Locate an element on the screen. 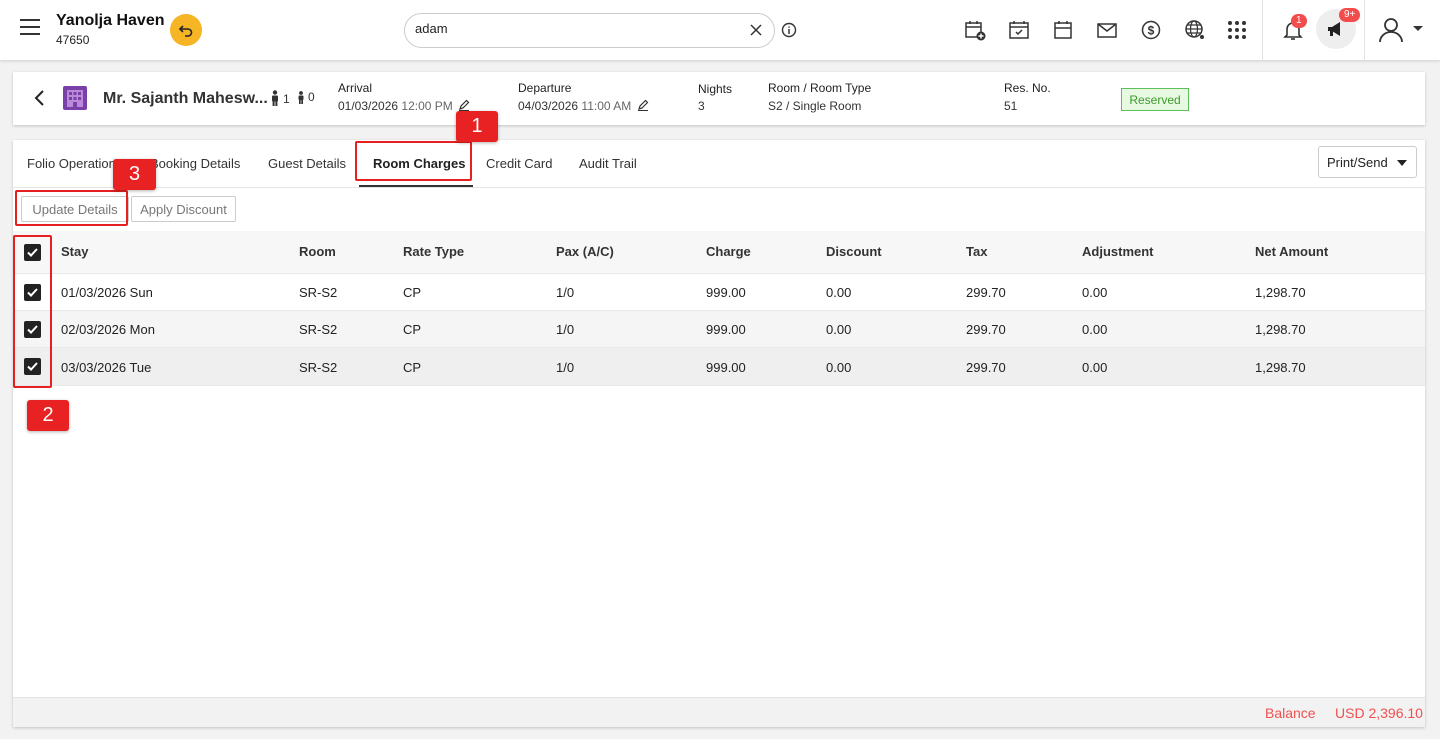 Image resolution: width=1440 pixels, height=739 pixels. balance-footer: Balance USD 2,396.10 is located at coordinates (719, 712).